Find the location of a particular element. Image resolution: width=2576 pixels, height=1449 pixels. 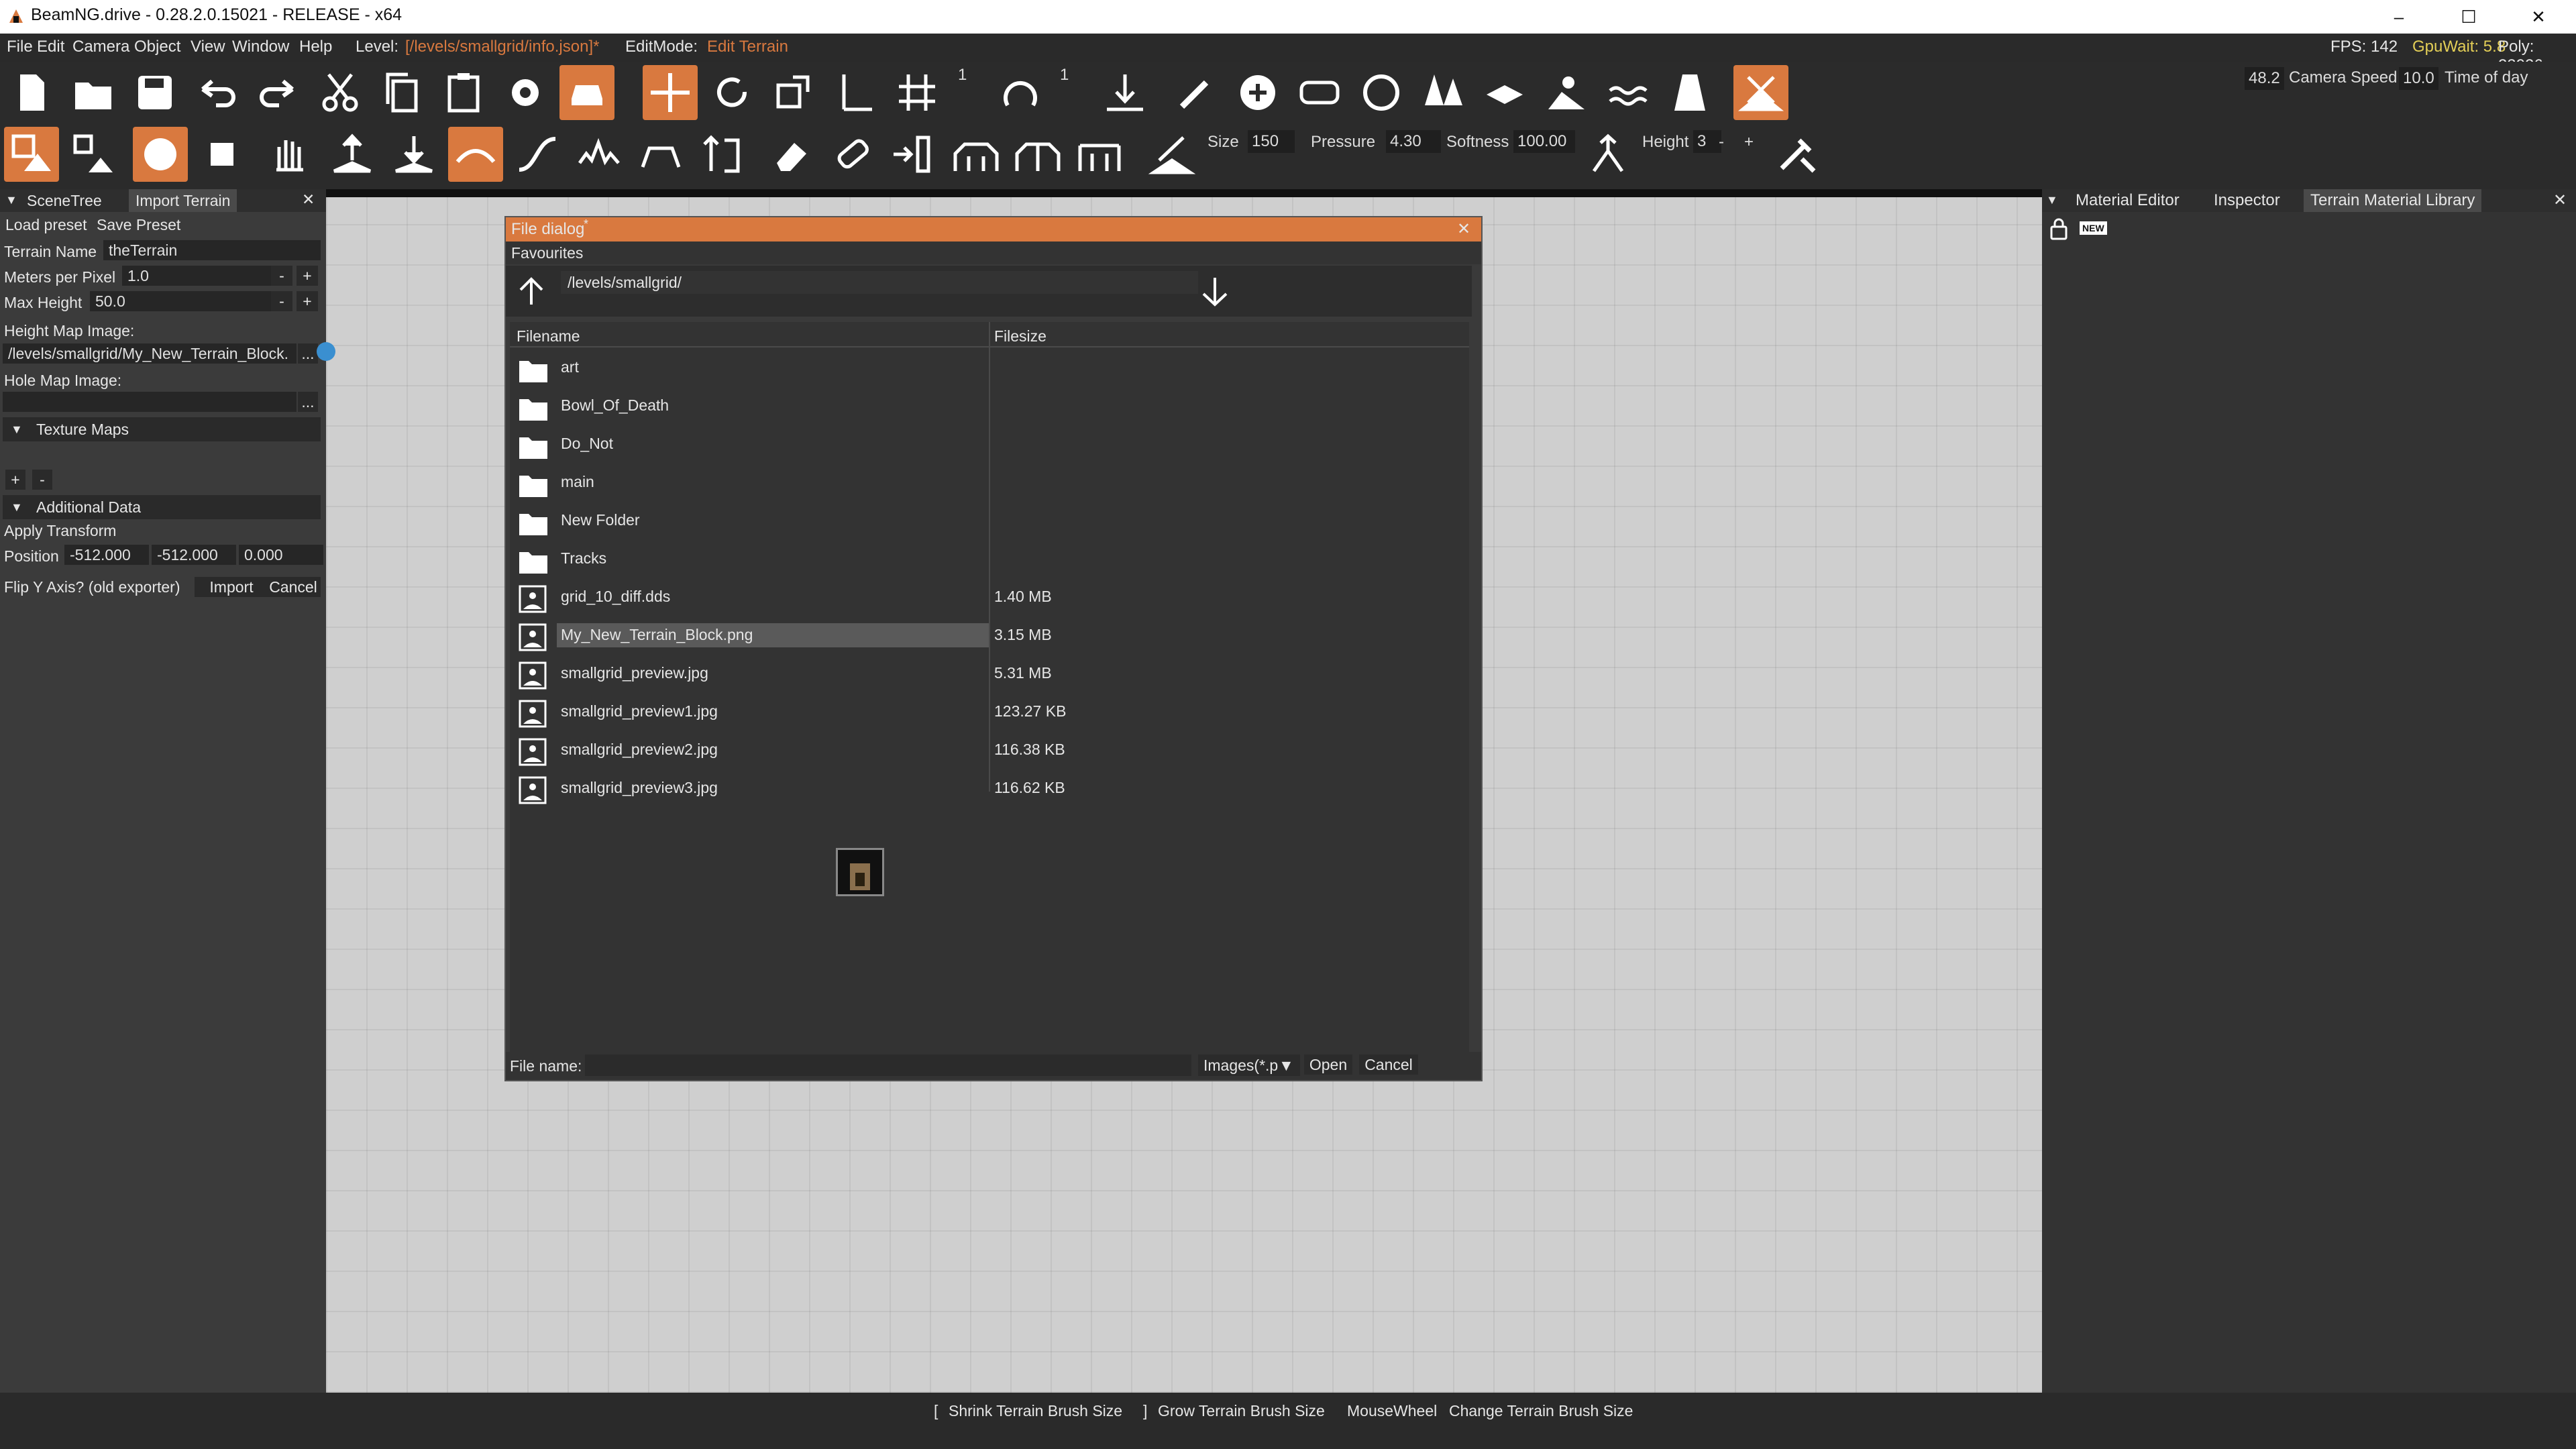

collapse-arrow-icon: ▼ is located at coordinates (2052, 200).